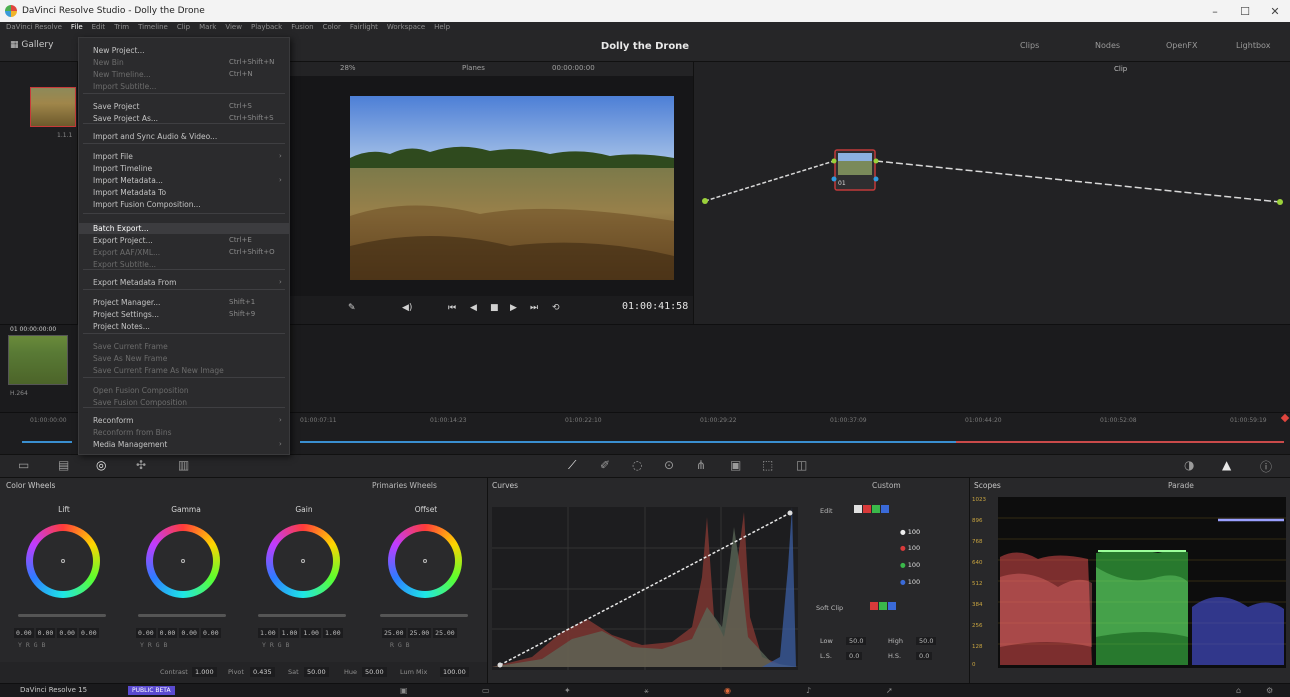 The height and width of the screenshot is (697, 1290). I want to click on hue-field: 50.00, so click(374, 672).